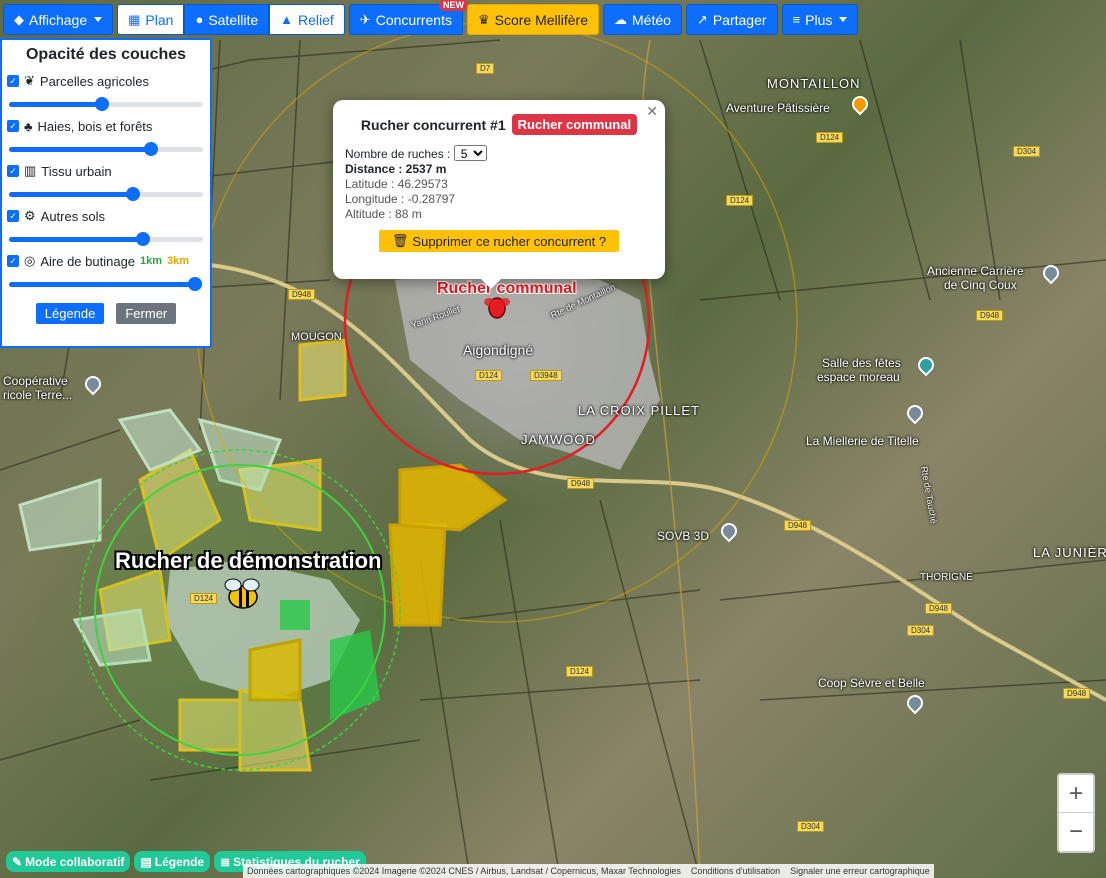 The width and height of the screenshot is (1106, 878). I want to click on popup-tag: Rucher communal, so click(574, 124).